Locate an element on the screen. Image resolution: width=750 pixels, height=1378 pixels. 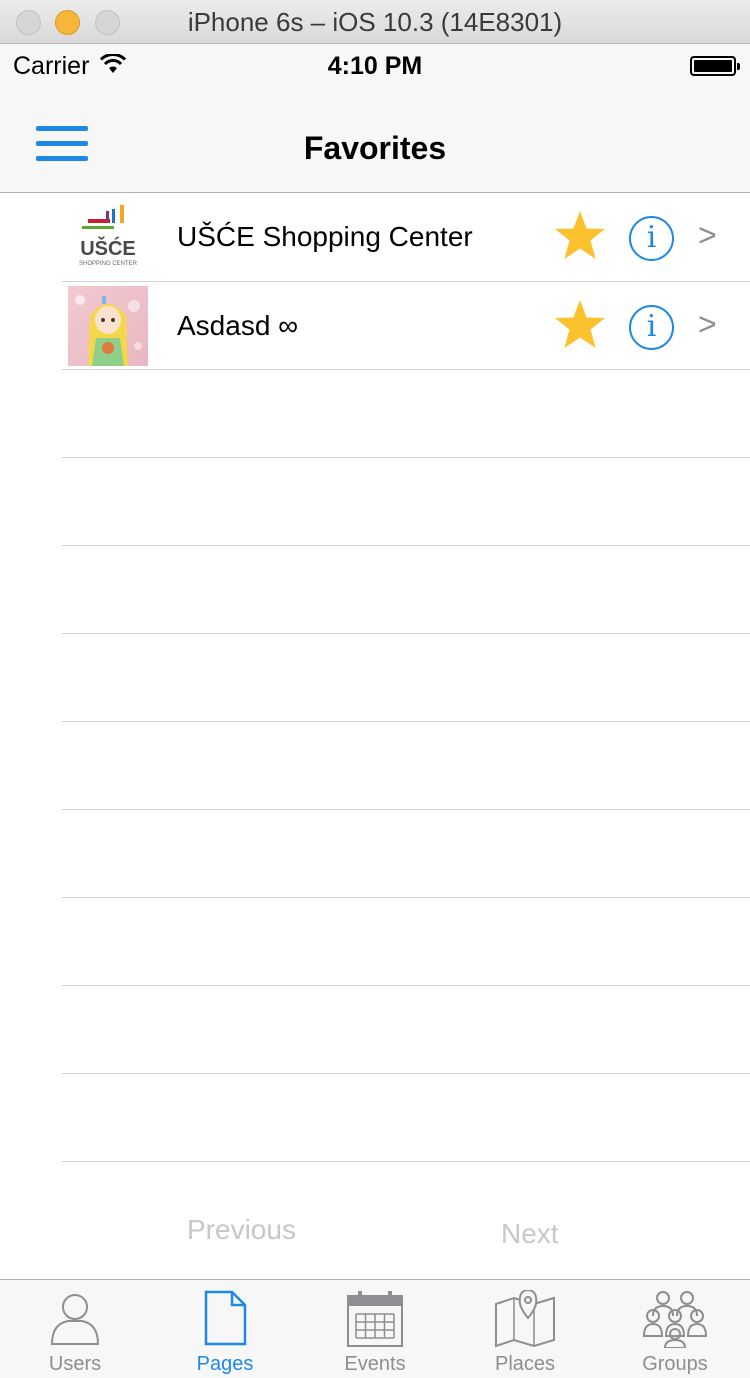
navigation-bar: Favorites is located at coordinates (375, 139).